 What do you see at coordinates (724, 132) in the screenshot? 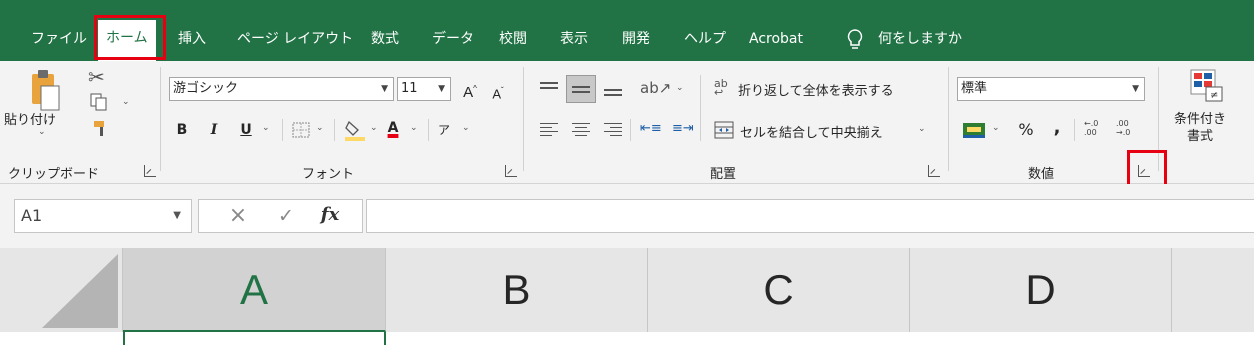
I see `merge-center-icon` at bounding box center [724, 132].